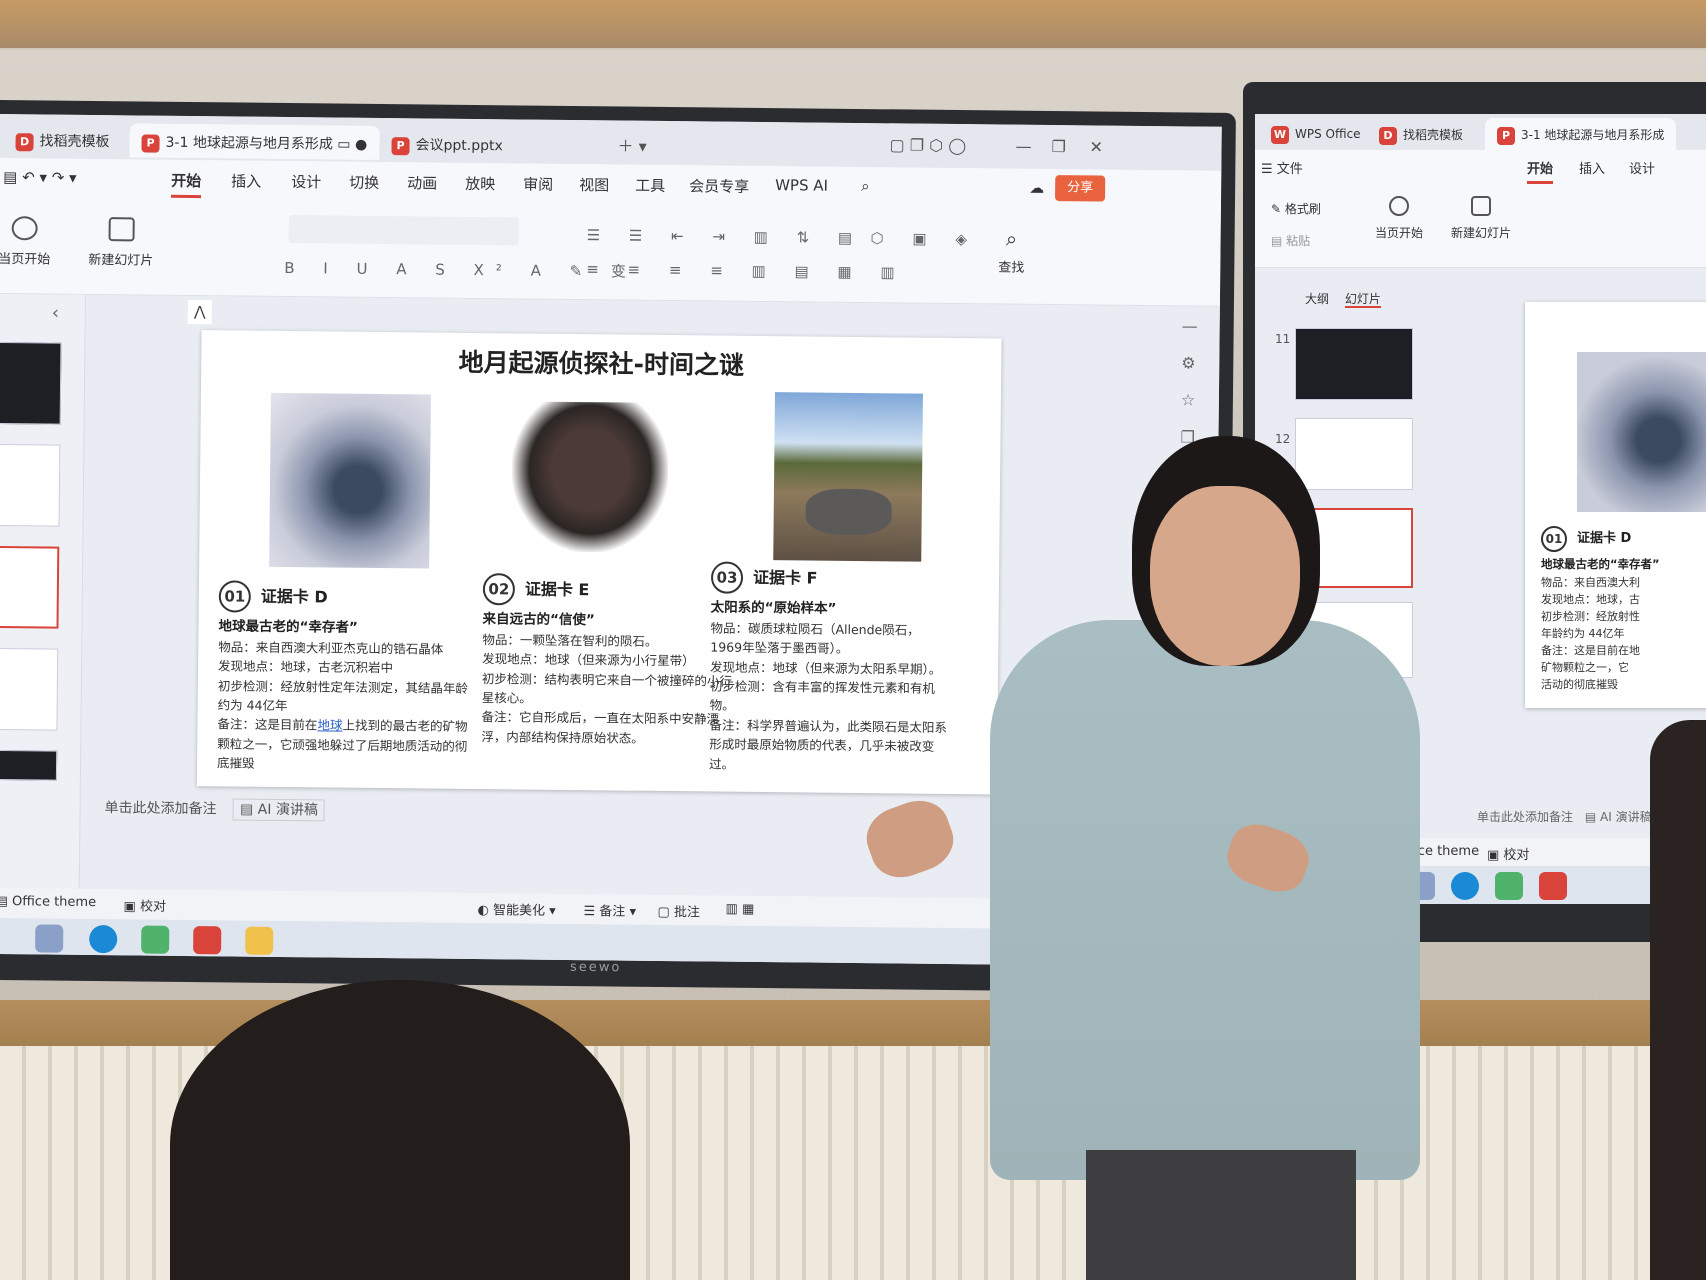 This screenshot has height=1280, width=1706. Describe the element at coordinates (25, 242) in the screenshot. I see `play-from-current-button: 当页开始` at that location.